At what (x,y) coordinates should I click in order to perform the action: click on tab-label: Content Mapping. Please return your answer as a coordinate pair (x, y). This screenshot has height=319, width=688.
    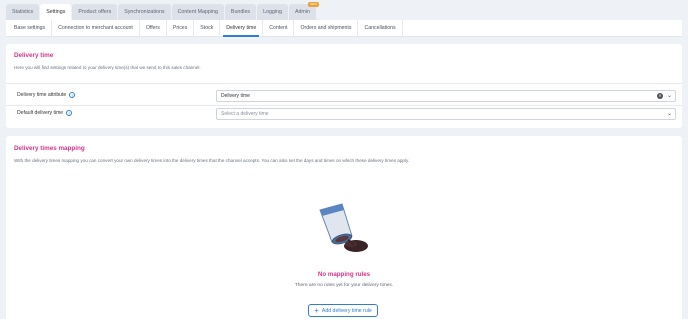
    Looking at the image, I should click on (197, 12).